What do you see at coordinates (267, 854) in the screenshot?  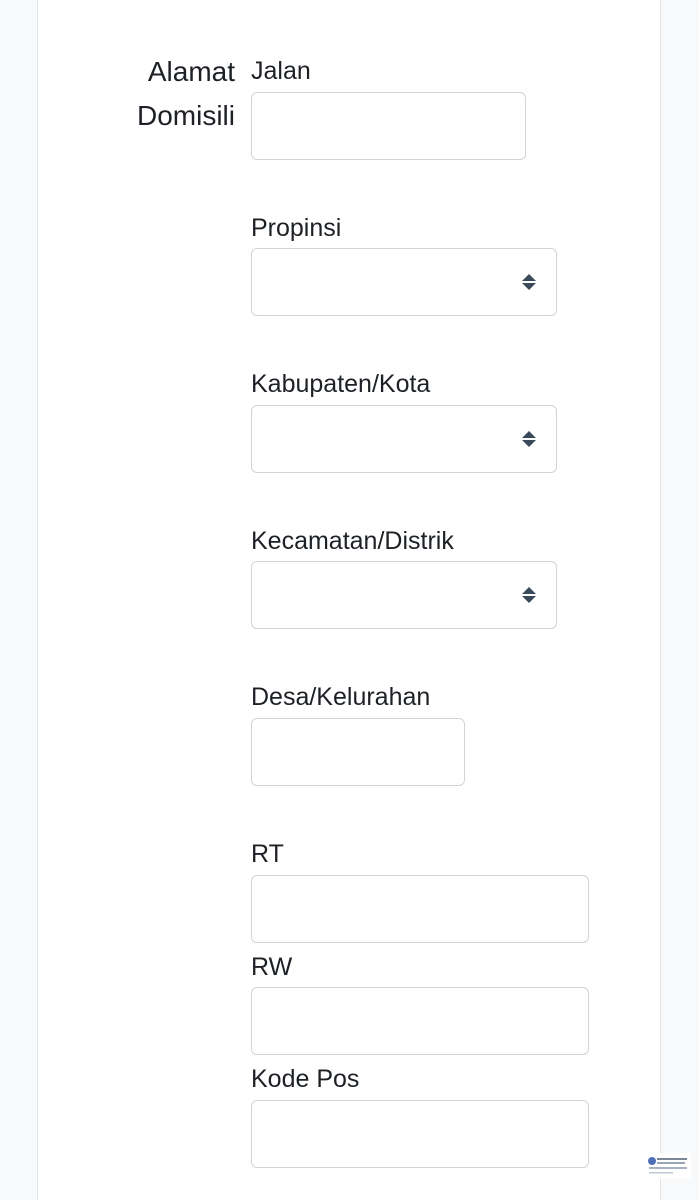 I see `rt-label: RT` at bounding box center [267, 854].